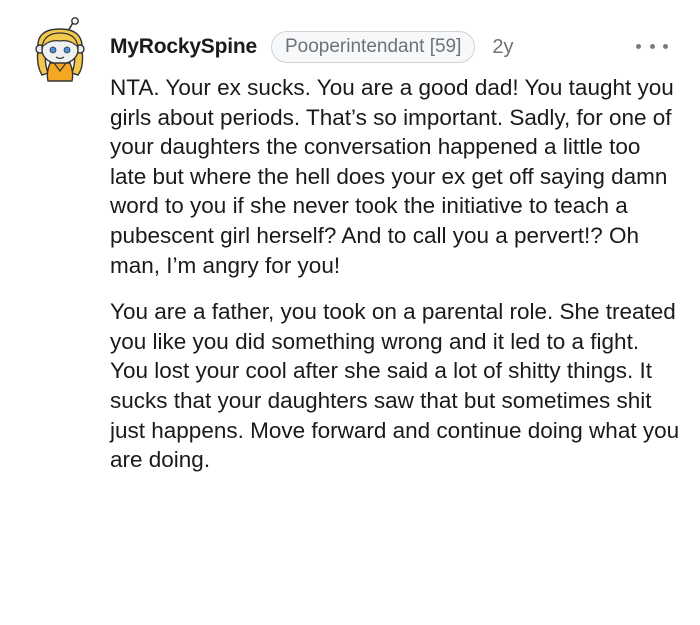 The width and height of the screenshot is (700, 625). I want to click on more-options-button, so click(652, 46).